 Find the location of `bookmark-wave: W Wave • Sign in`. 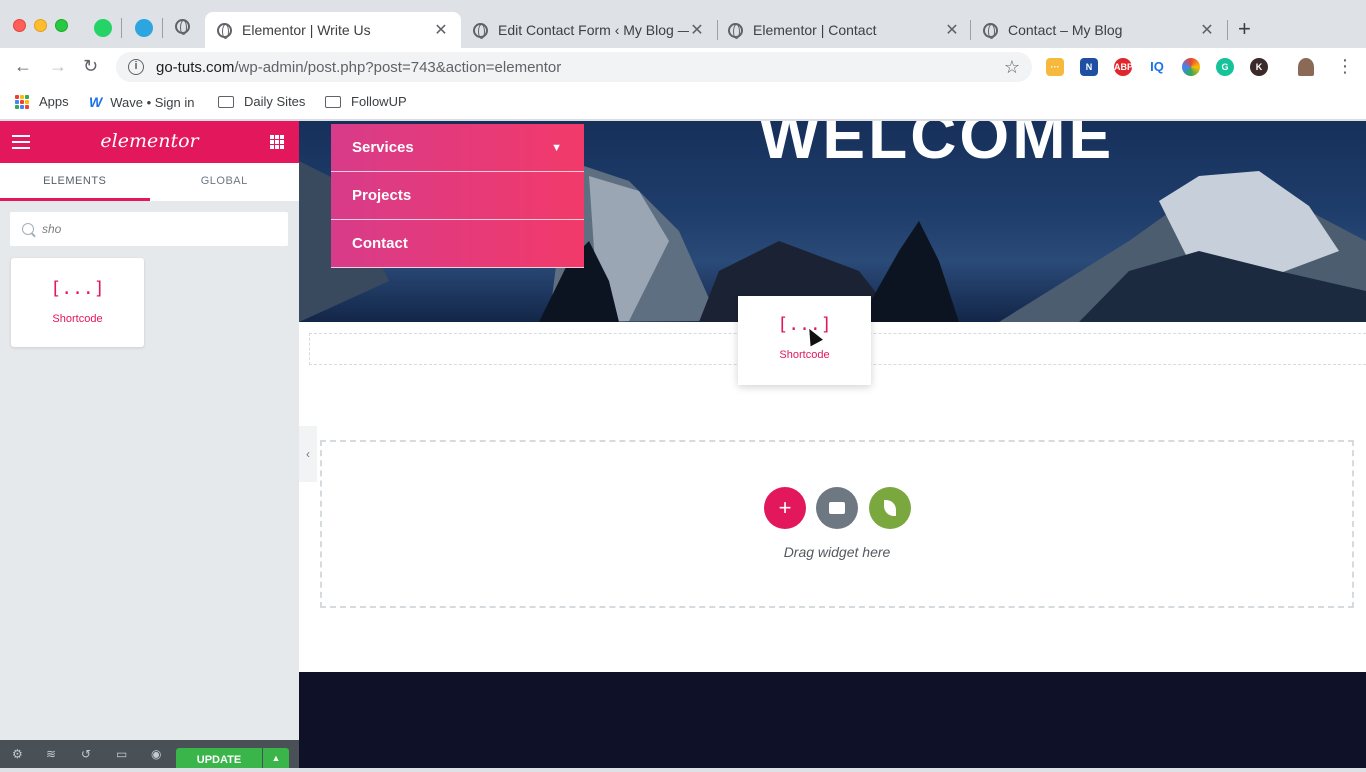

bookmark-wave: W Wave • Sign in is located at coordinates (142, 102).